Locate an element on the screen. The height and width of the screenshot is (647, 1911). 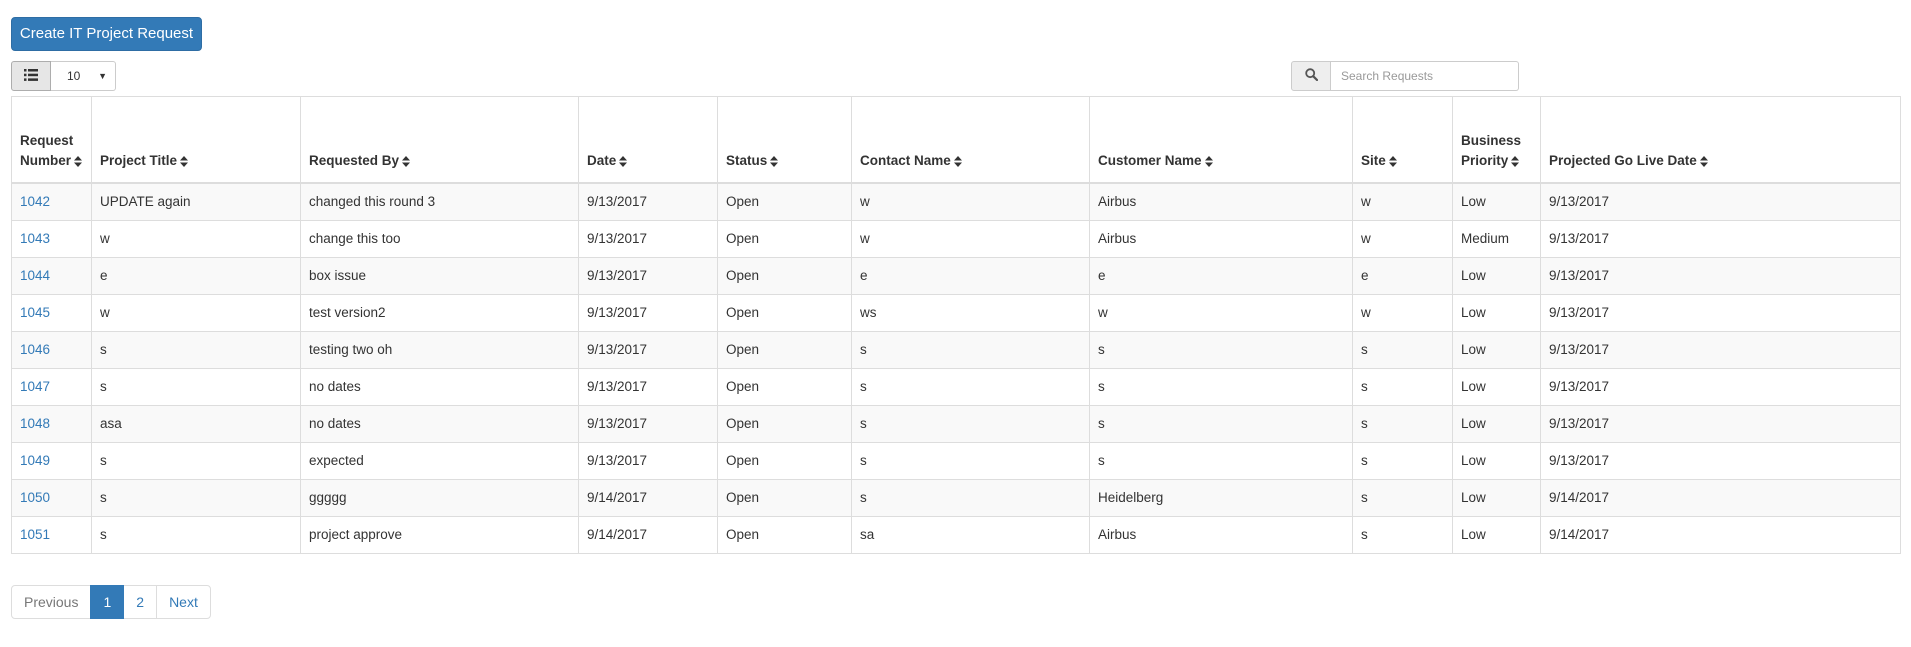
table-cell: project approve is located at coordinates (439, 535).